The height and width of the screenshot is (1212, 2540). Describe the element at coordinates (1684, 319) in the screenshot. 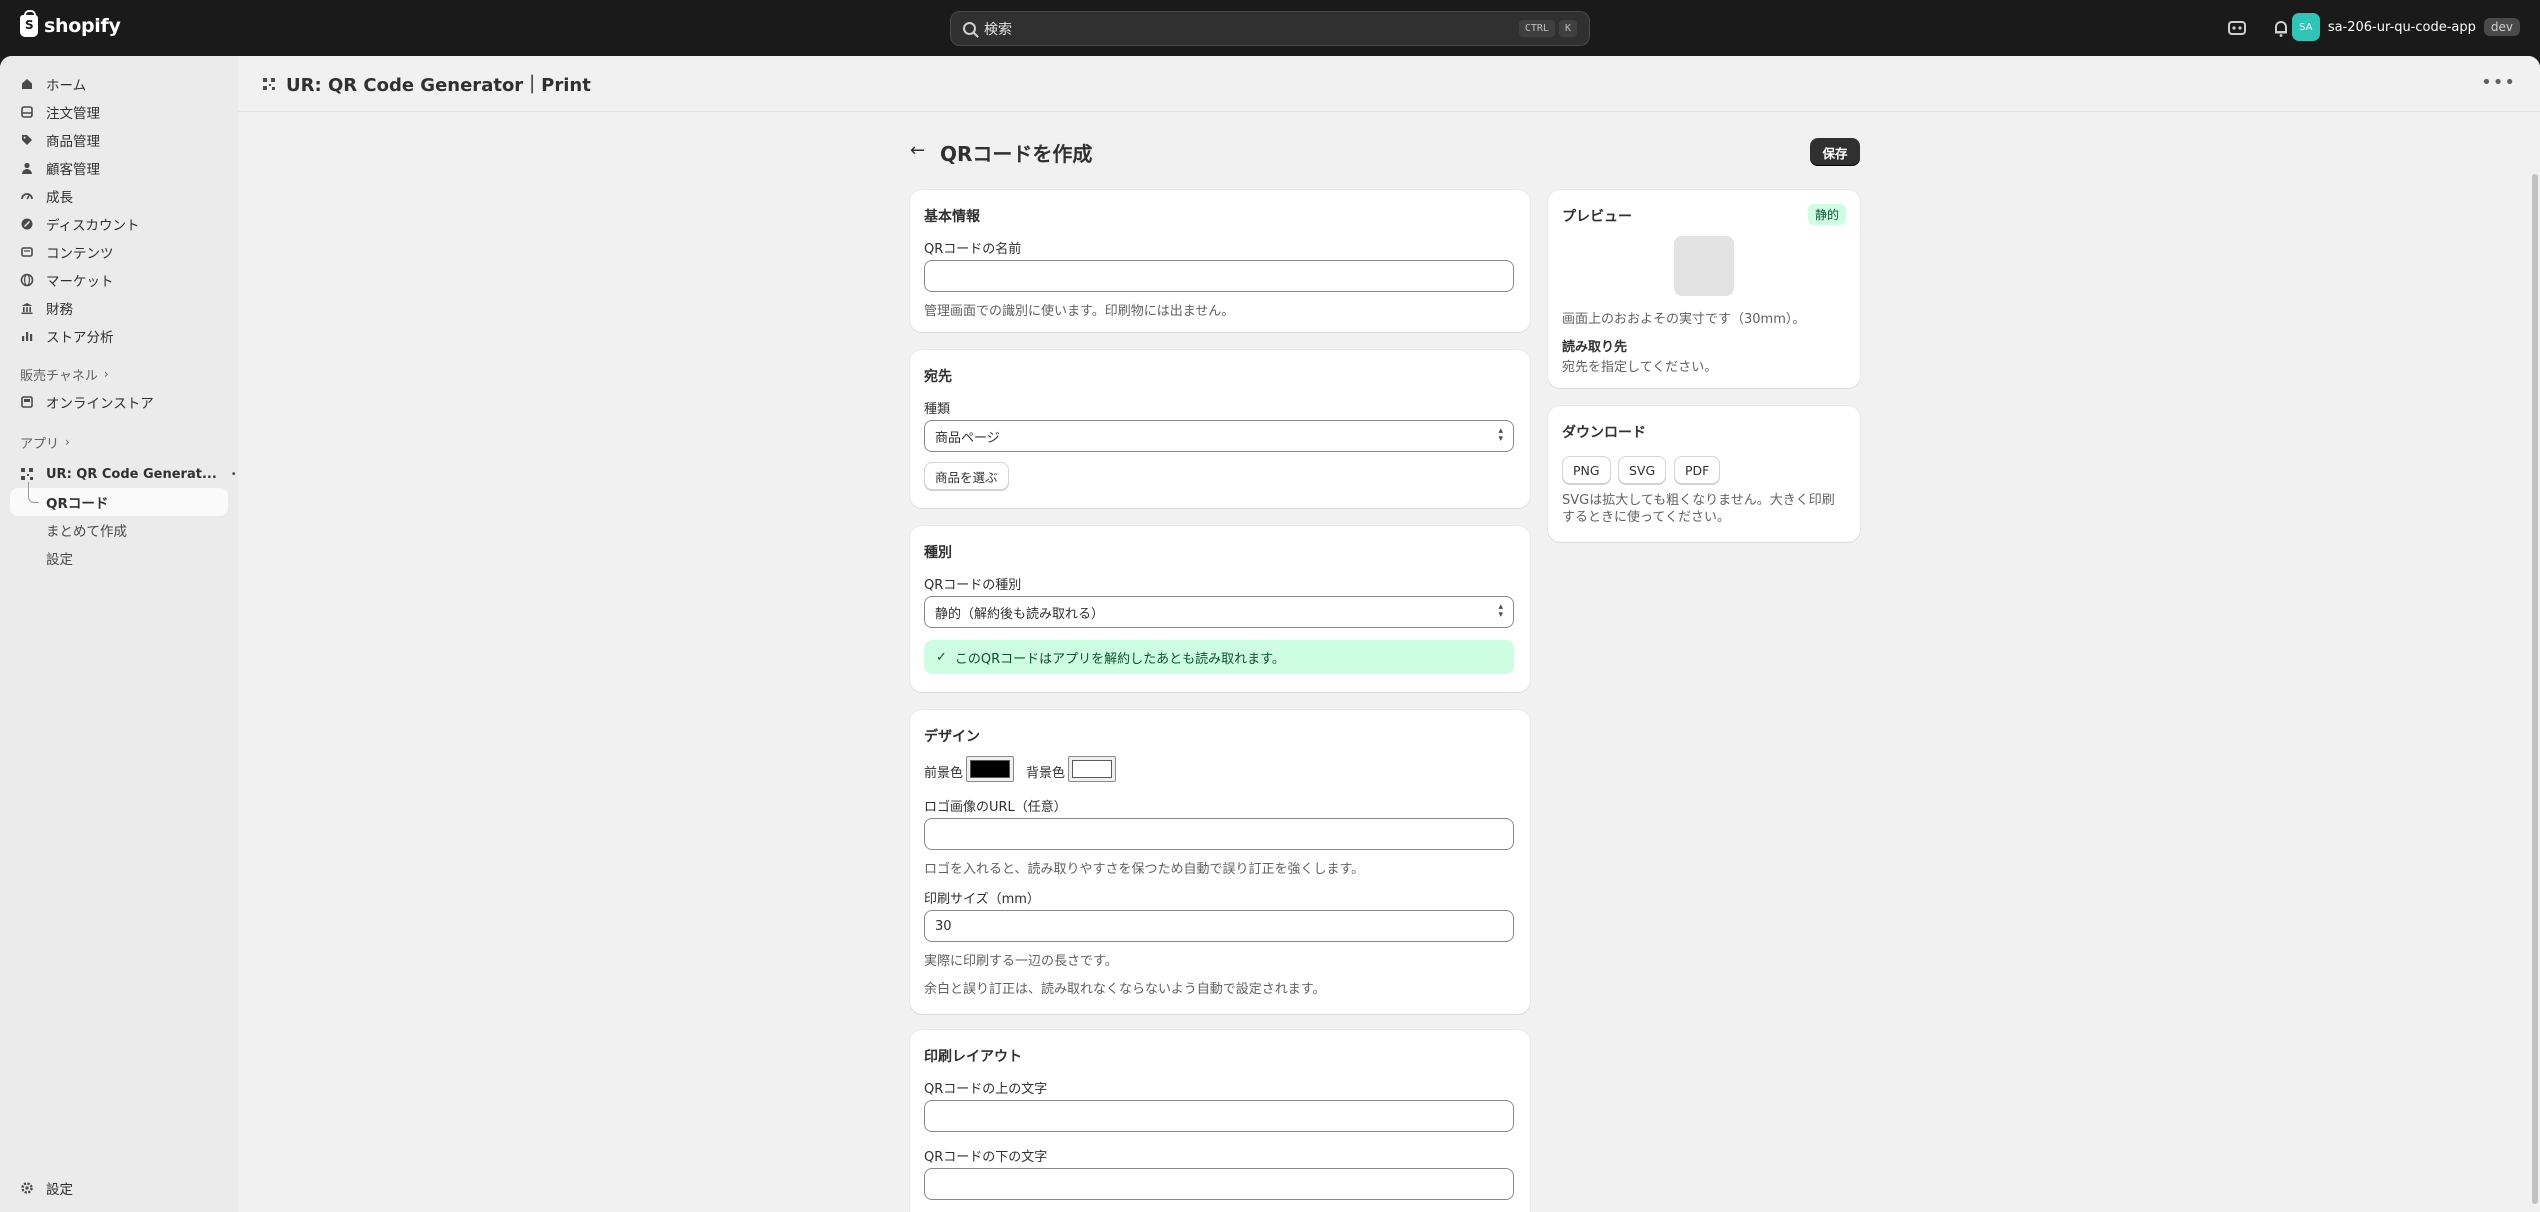

I see `preview-size-note: 画面上のおおよその実寸です（30mm）。` at that location.